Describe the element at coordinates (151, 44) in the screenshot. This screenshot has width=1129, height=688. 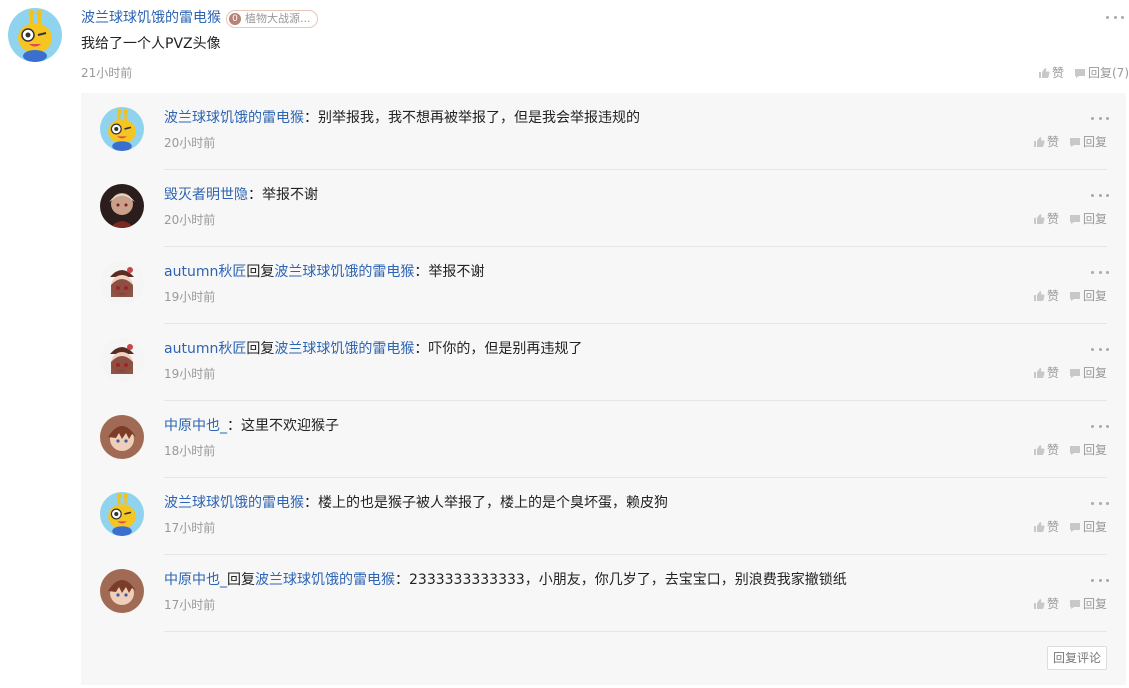
I see `main-comment-text: 我给了一个人PVZ头像` at that location.